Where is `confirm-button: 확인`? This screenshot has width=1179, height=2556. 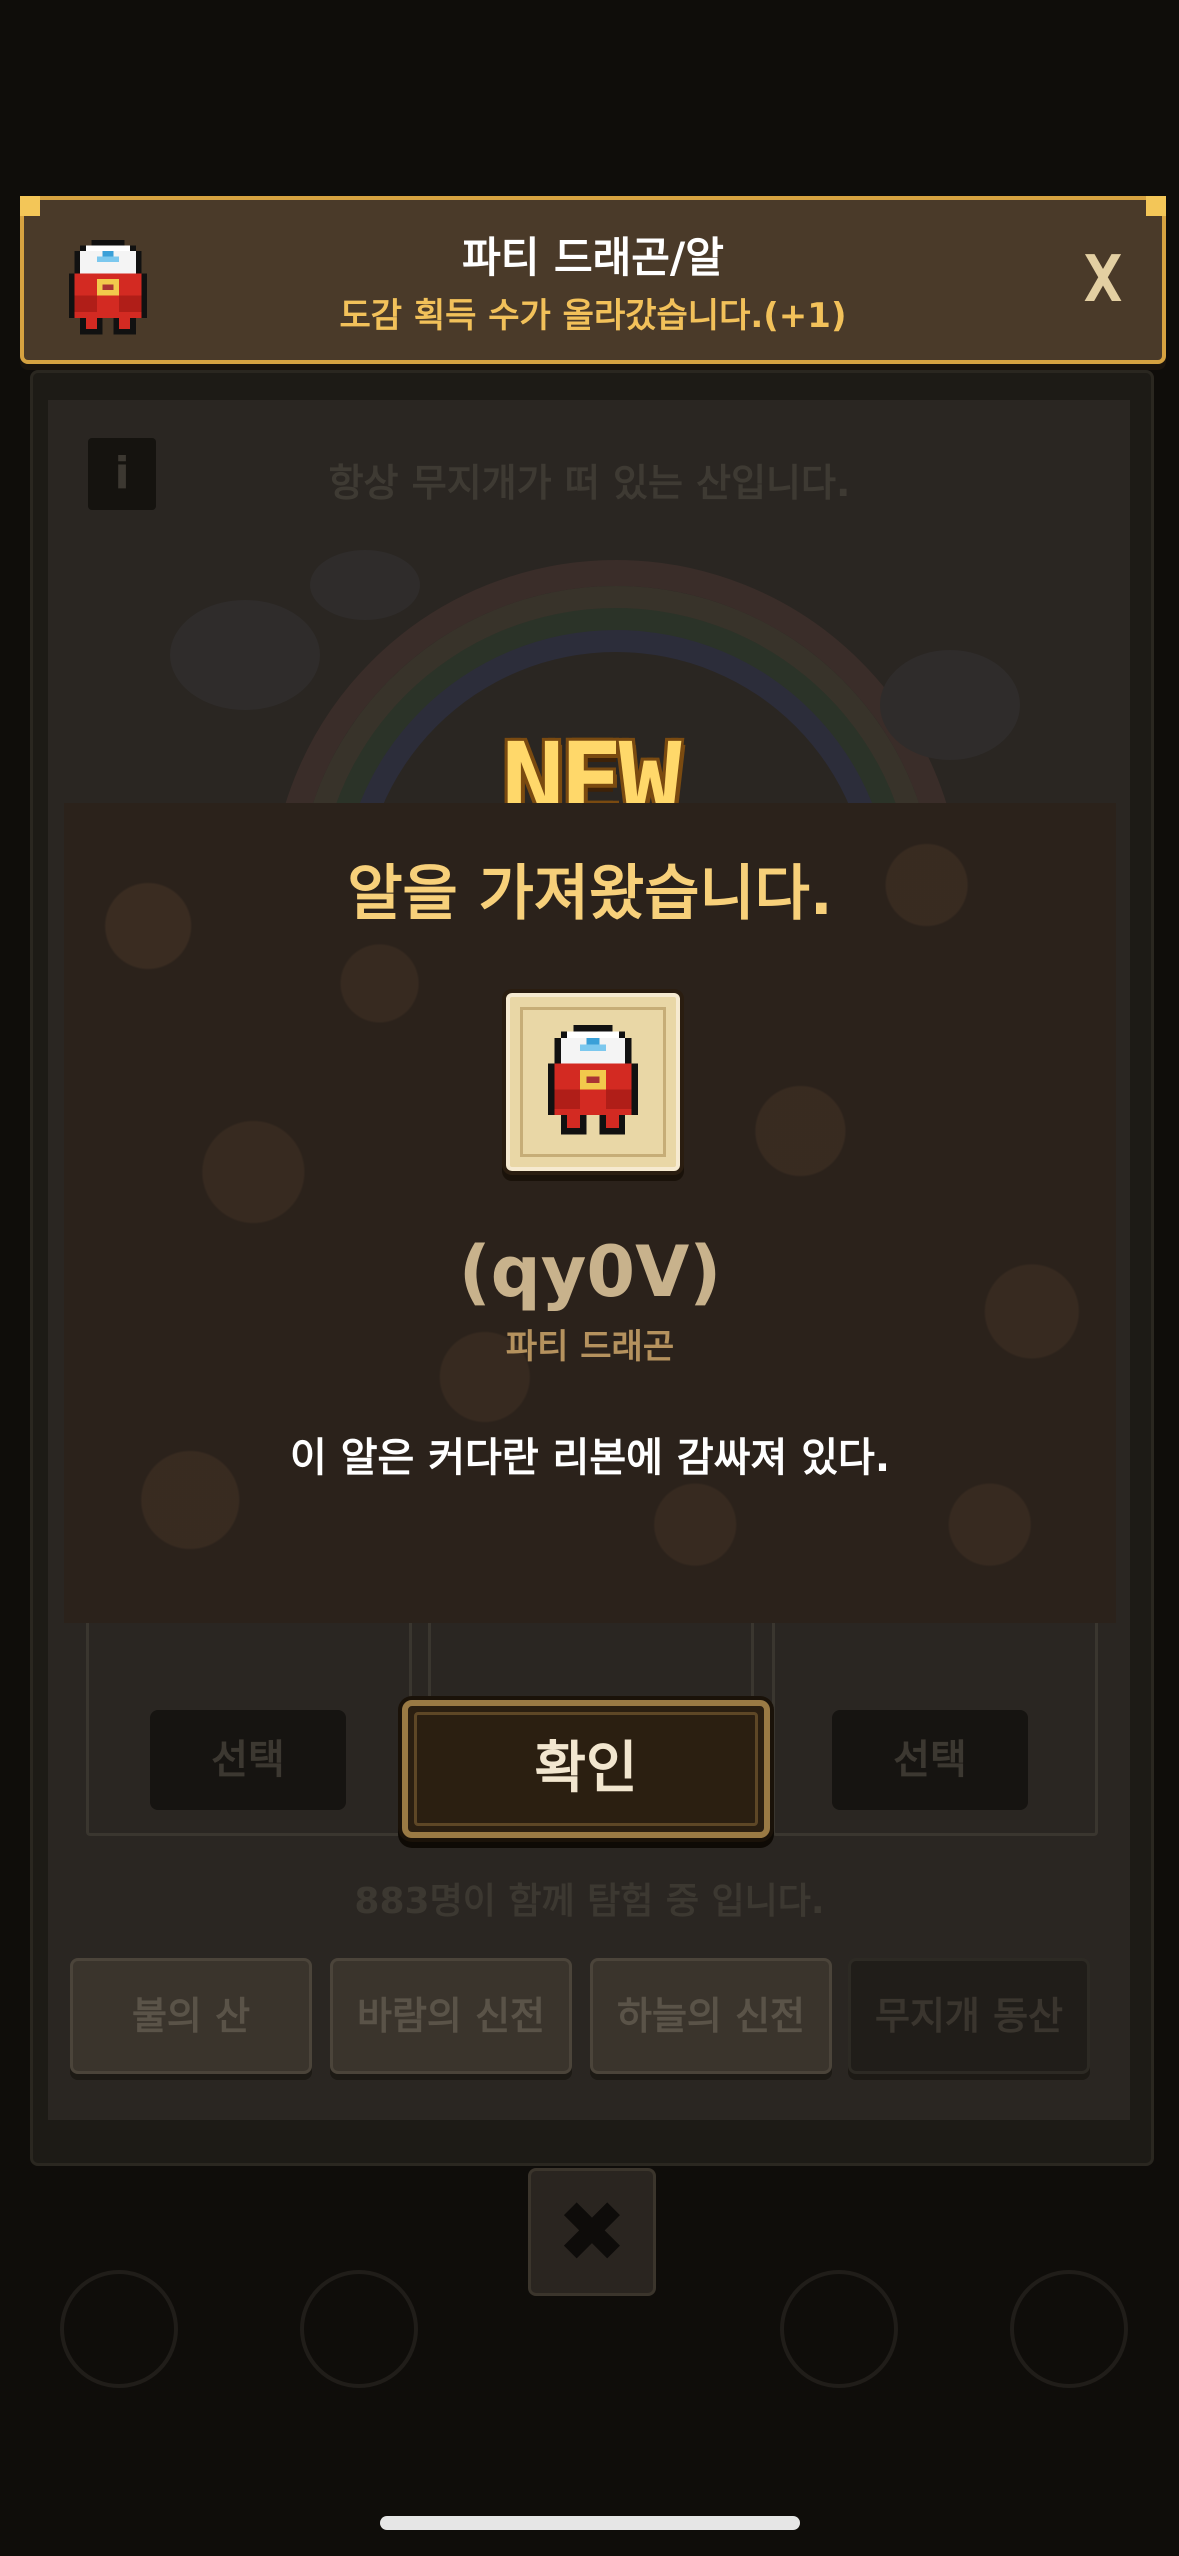 confirm-button: 확인 is located at coordinates (586, 1769).